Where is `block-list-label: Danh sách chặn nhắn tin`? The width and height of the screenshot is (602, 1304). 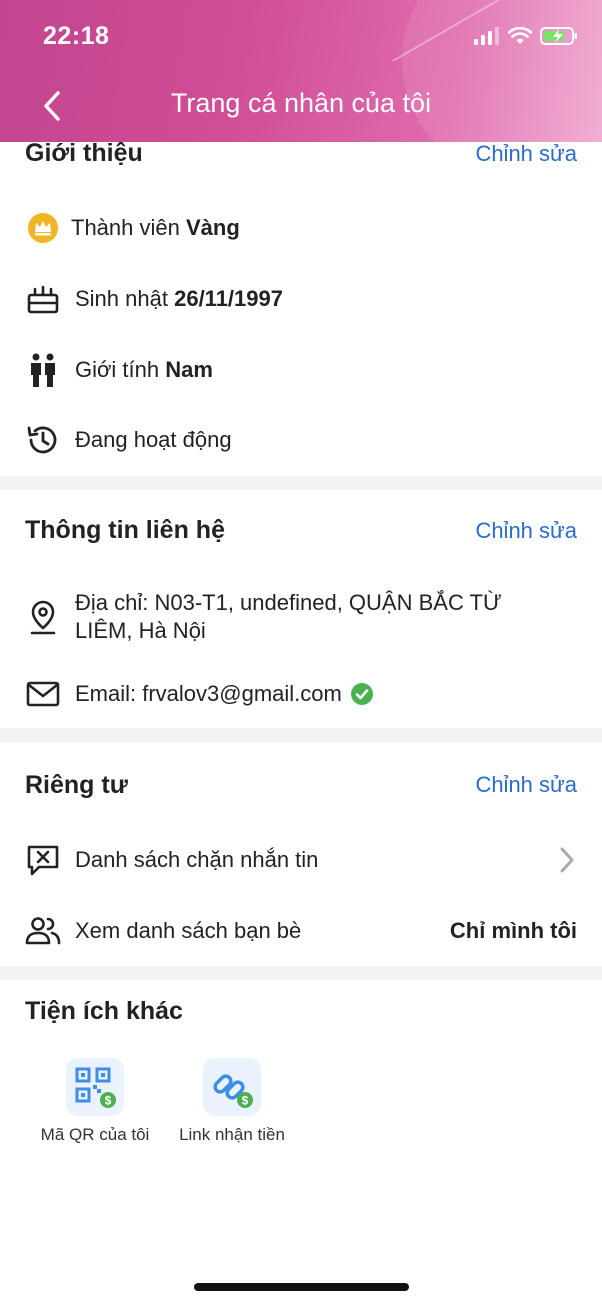
block-list-label: Danh sách chặn nhắn tin is located at coordinates (197, 859).